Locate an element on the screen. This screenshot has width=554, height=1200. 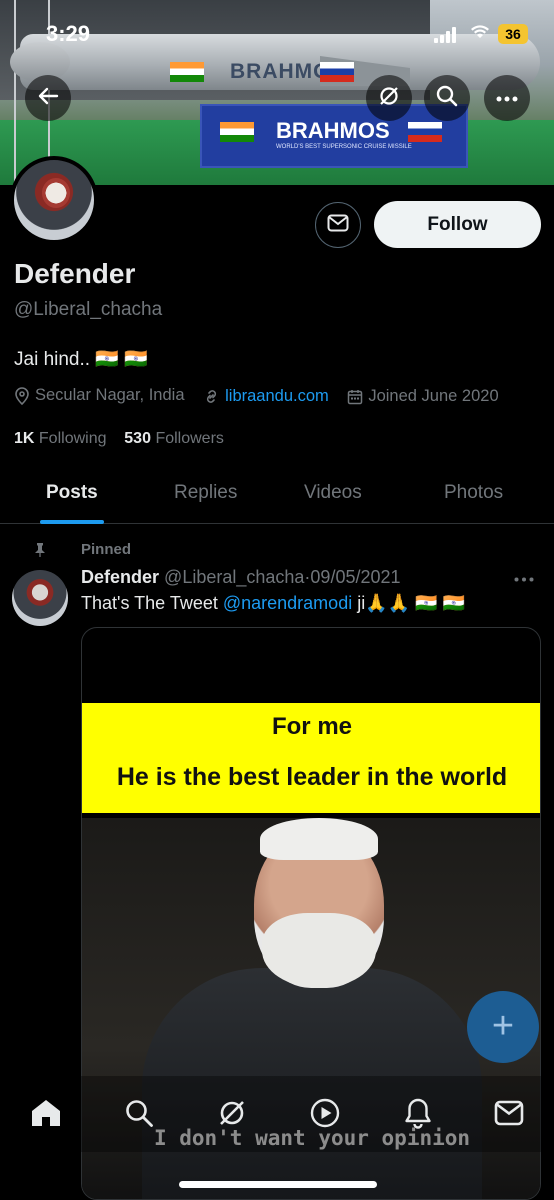
nav-notifications is located at coordinates (418, 1113).